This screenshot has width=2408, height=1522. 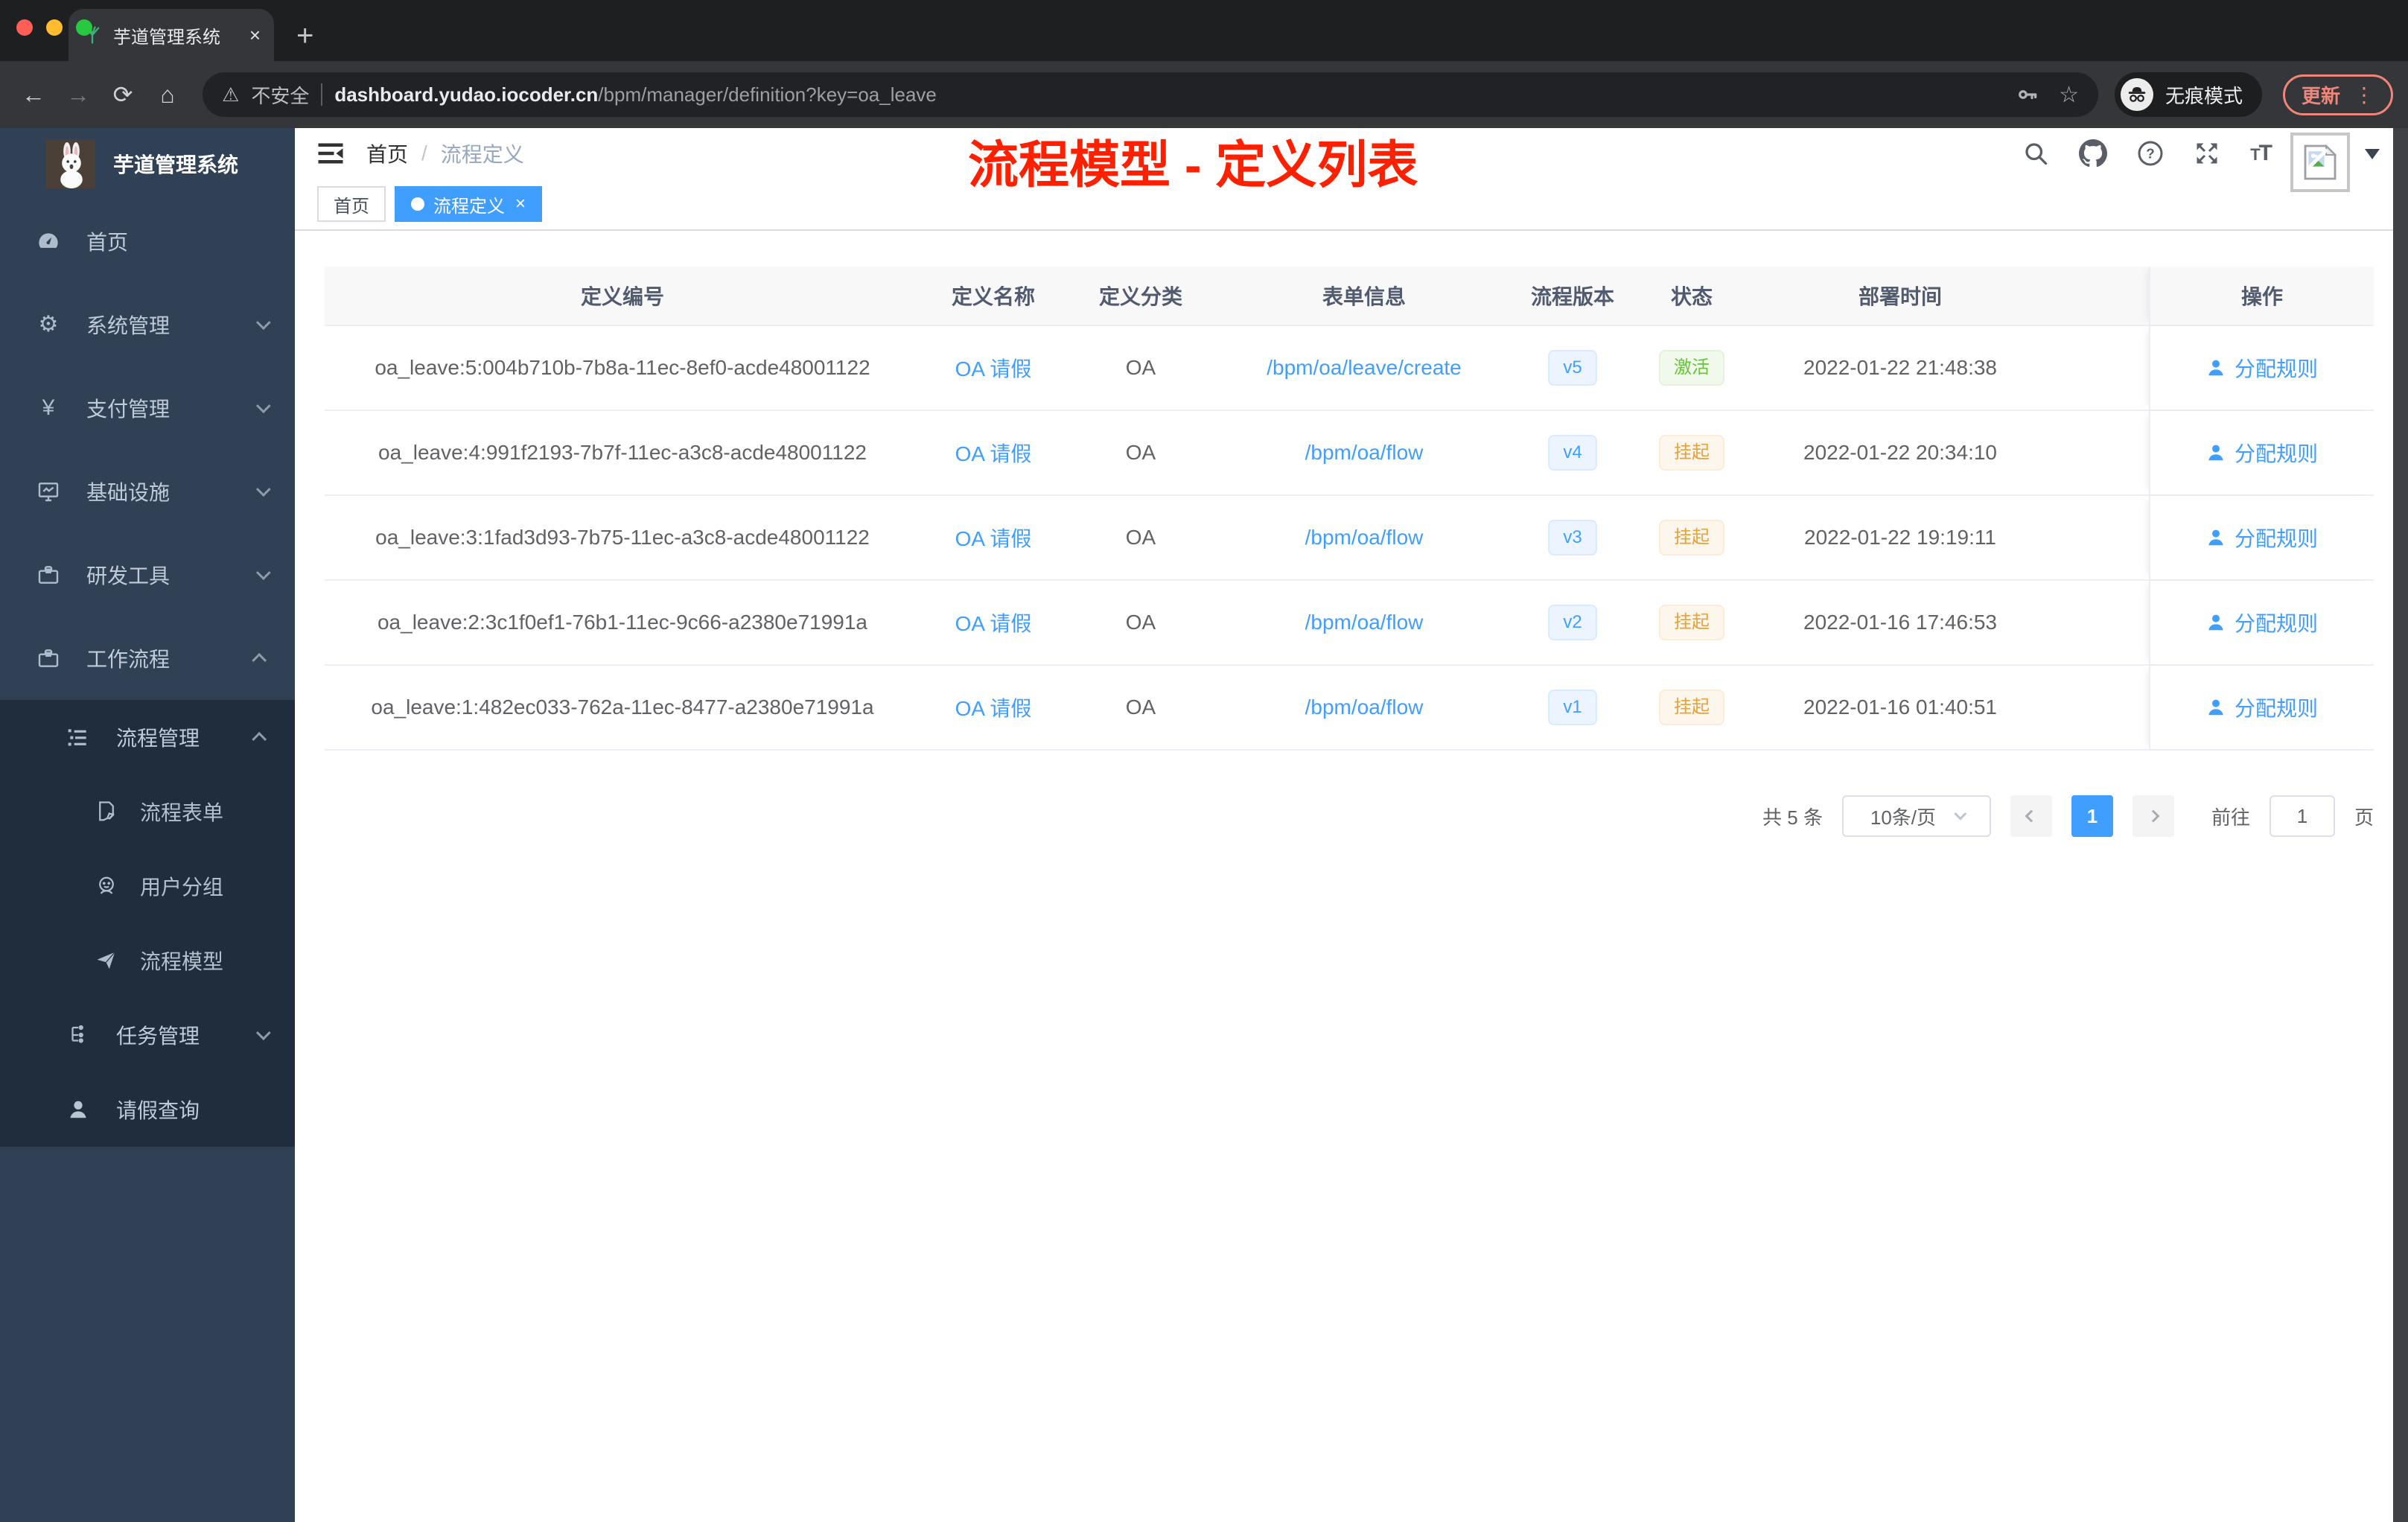 I want to click on fullscreen-icon, so click(x=2207, y=153).